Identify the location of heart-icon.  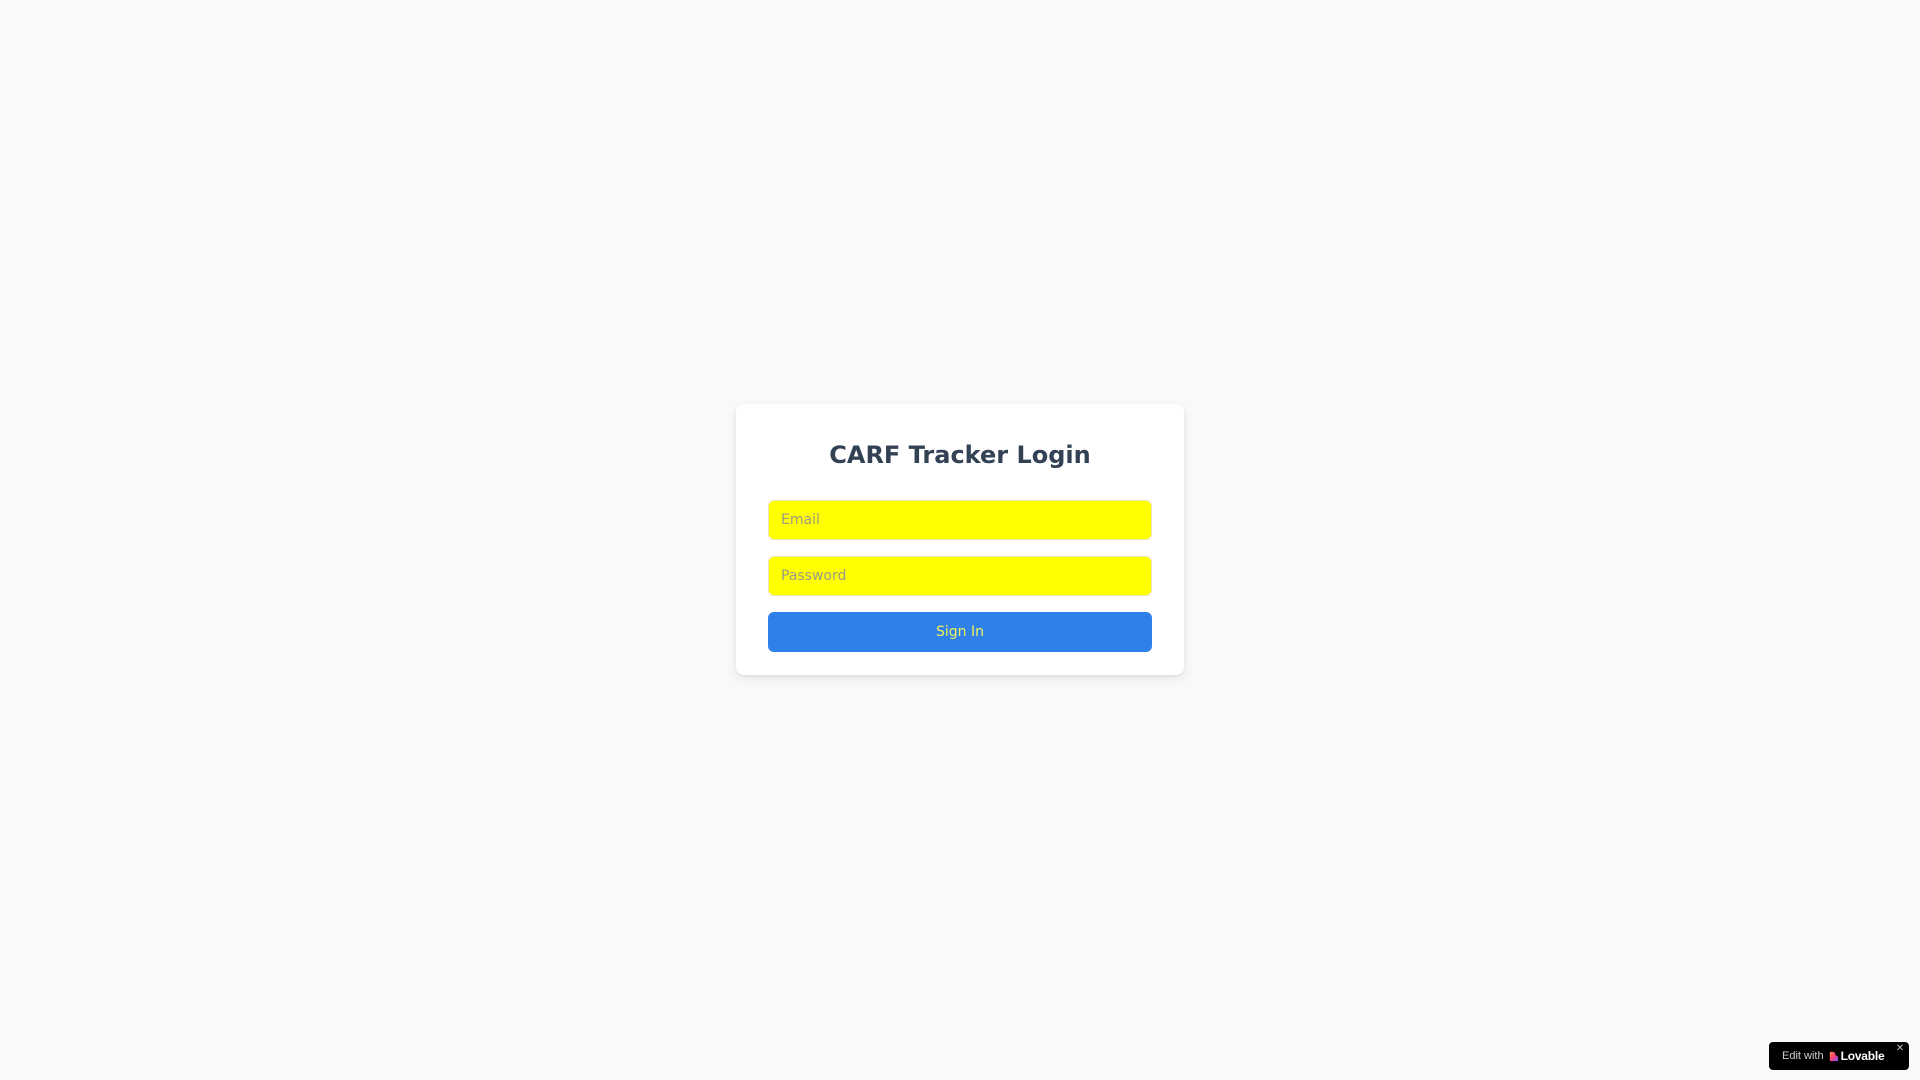
(1833, 1056).